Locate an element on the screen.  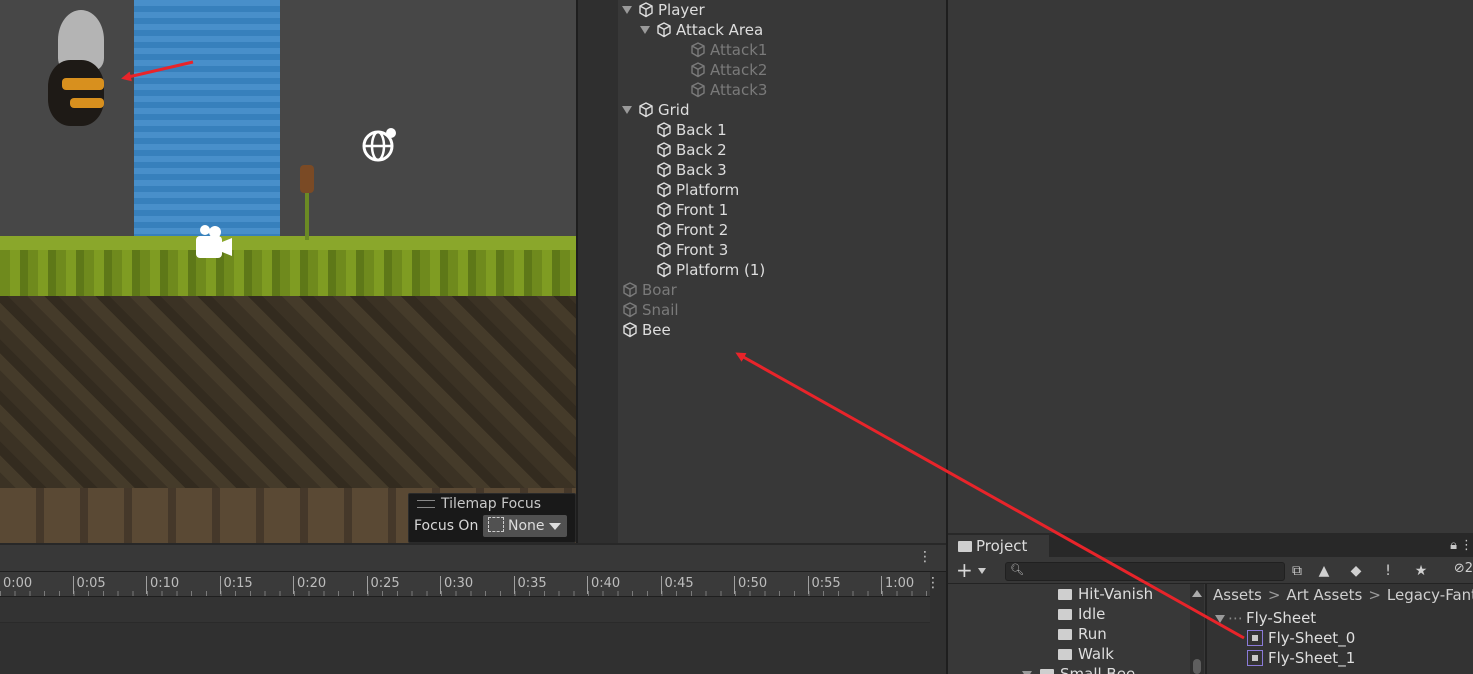
project-tabbar: Project 🔒︎ ⋮ is located at coordinates (1210, 547).